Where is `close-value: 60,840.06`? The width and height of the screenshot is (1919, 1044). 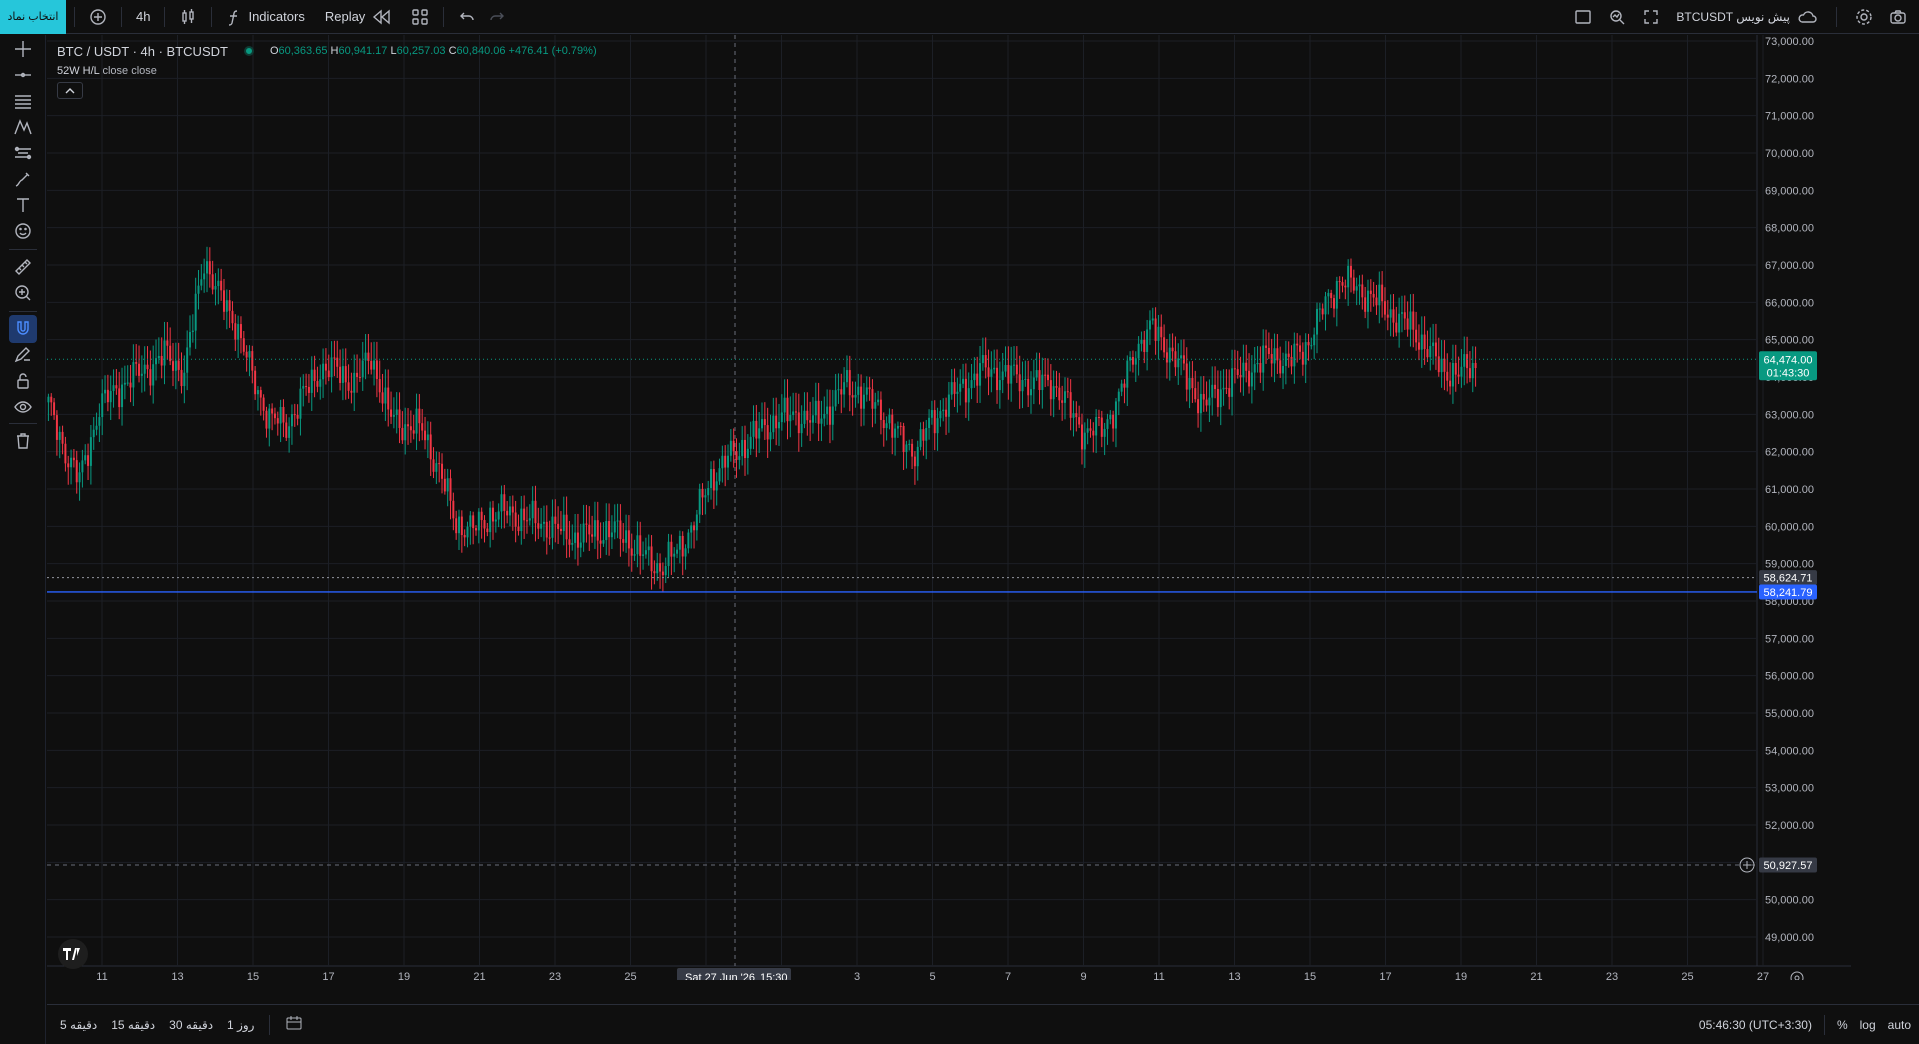 close-value: 60,840.06 is located at coordinates (481, 51).